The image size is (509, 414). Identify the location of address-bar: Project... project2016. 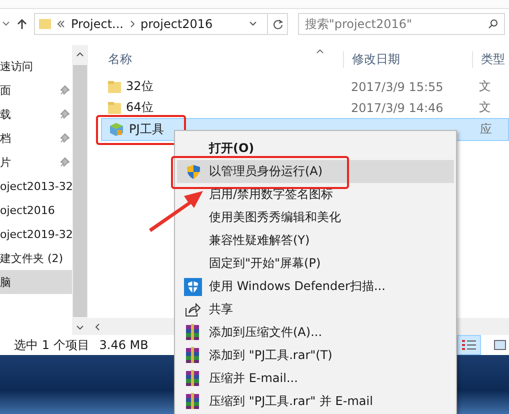
(161, 24).